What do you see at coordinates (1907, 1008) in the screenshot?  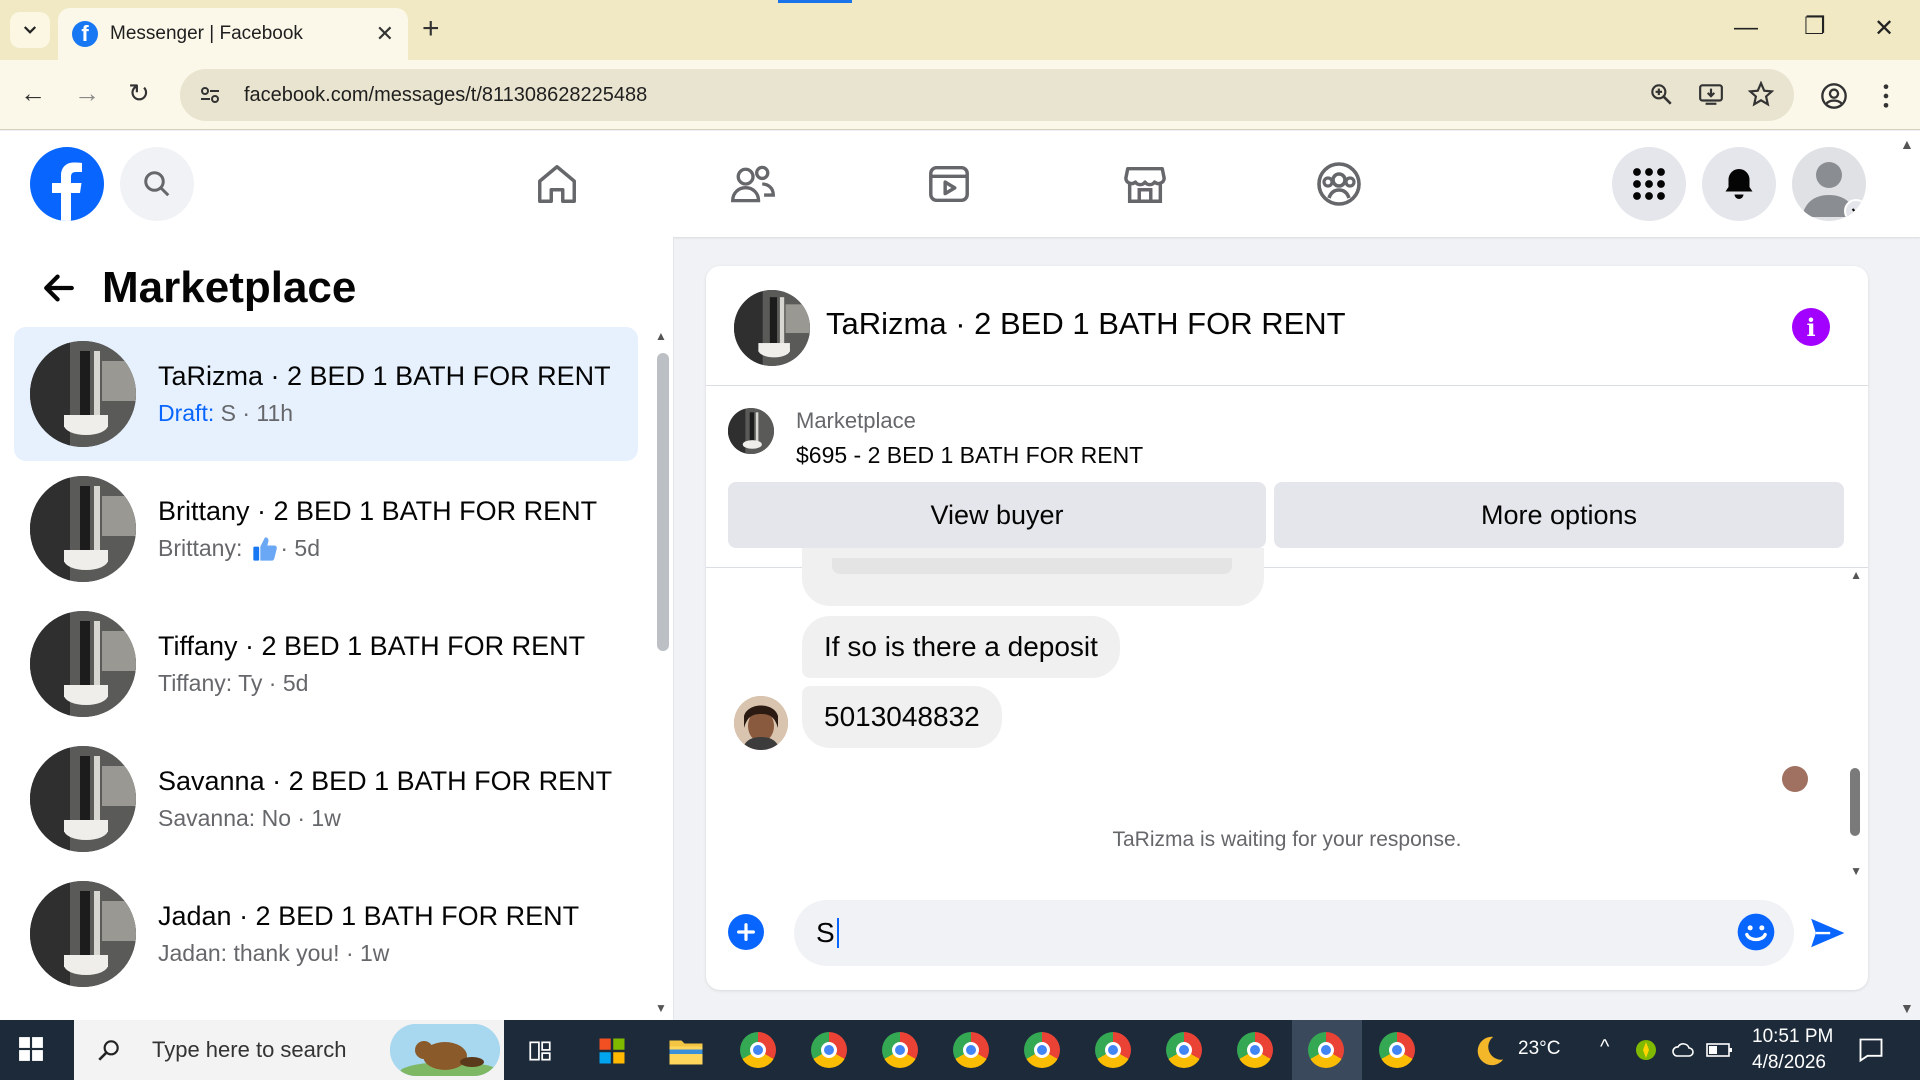 I see `page-scroll-down-arrow: ▼` at bounding box center [1907, 1008].